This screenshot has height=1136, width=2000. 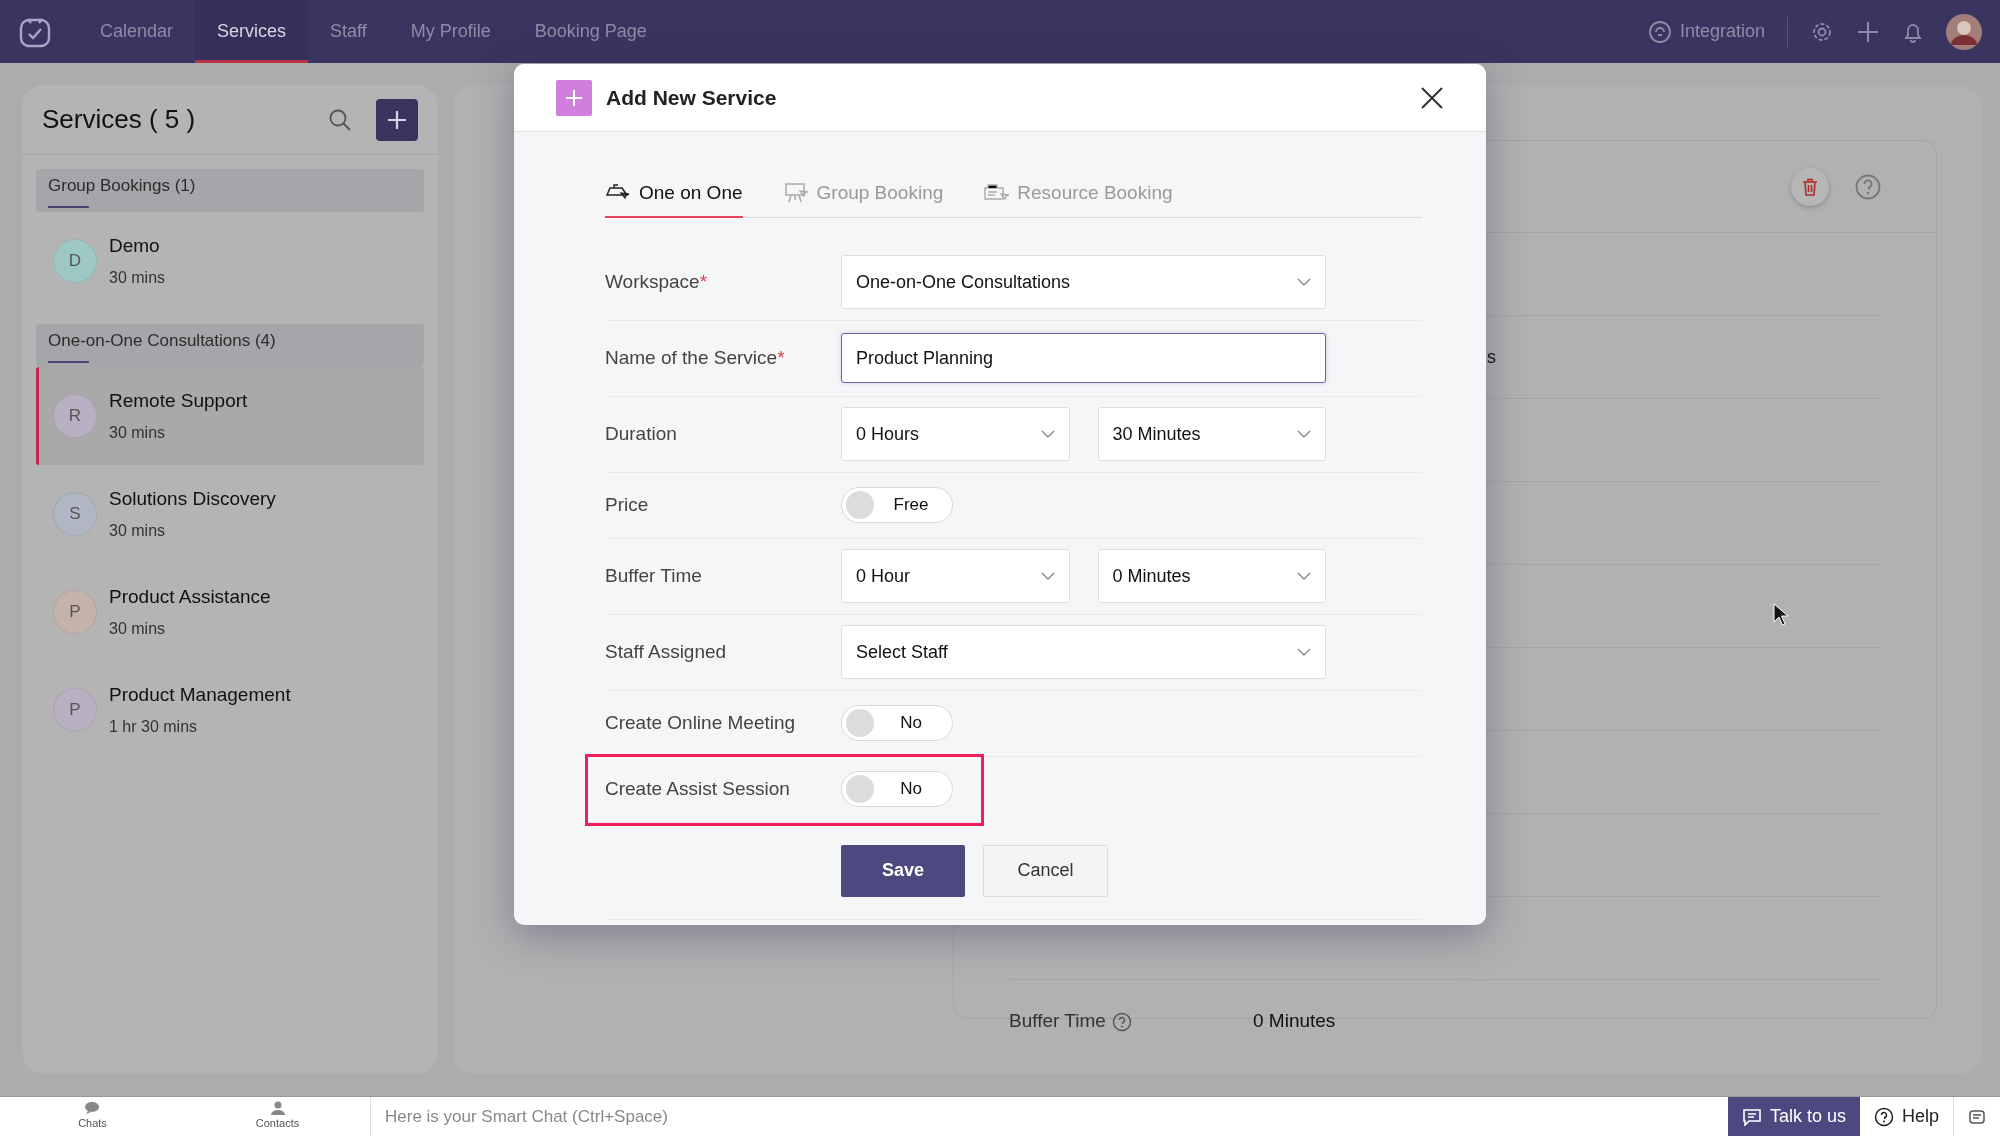 I want to click on group-title: Group Bookings (1), so click(x=230, y=186).